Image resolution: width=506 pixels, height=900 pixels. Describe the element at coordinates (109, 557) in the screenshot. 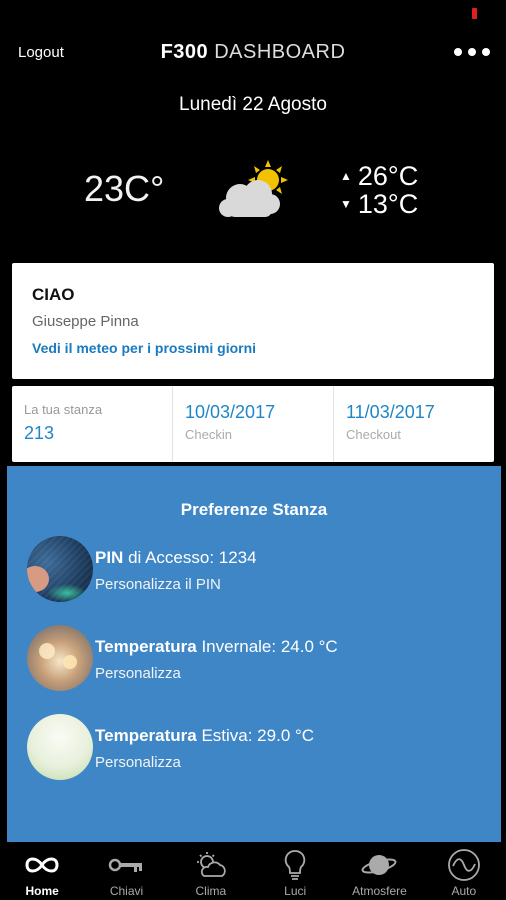

I see `pin-preference-keyword: PIN` at that location.